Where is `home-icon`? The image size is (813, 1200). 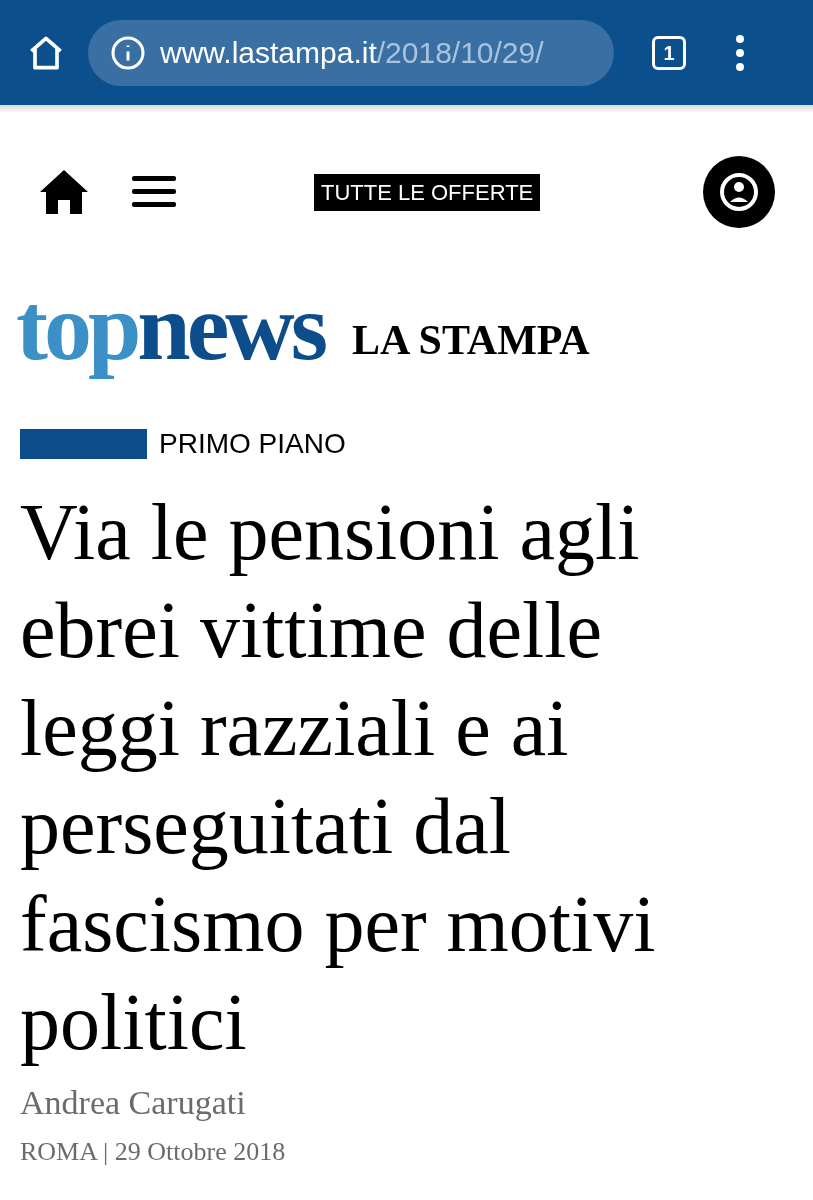
home-icon is located at coordinates (64, 192).